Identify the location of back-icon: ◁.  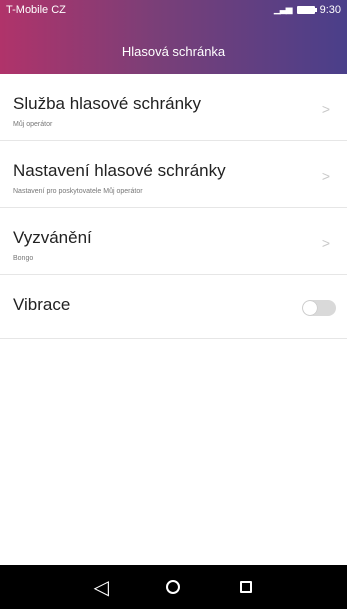
(101, 587).